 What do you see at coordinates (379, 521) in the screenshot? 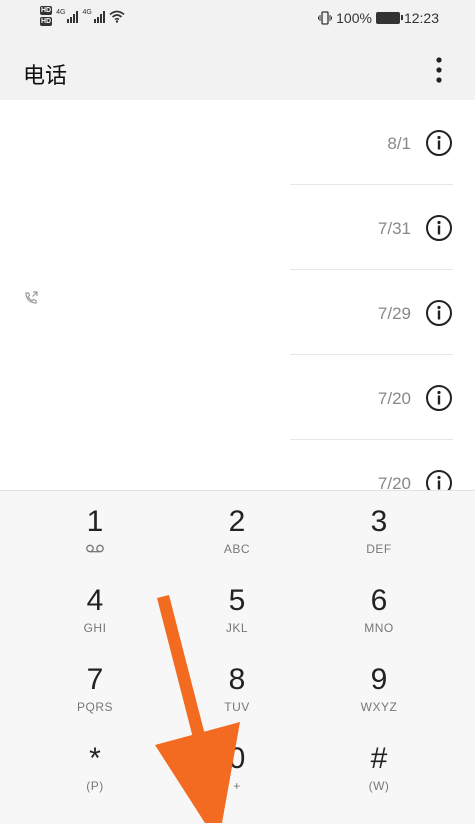
I see `dial-key-digit: 3` at bounding box center [379, 521].